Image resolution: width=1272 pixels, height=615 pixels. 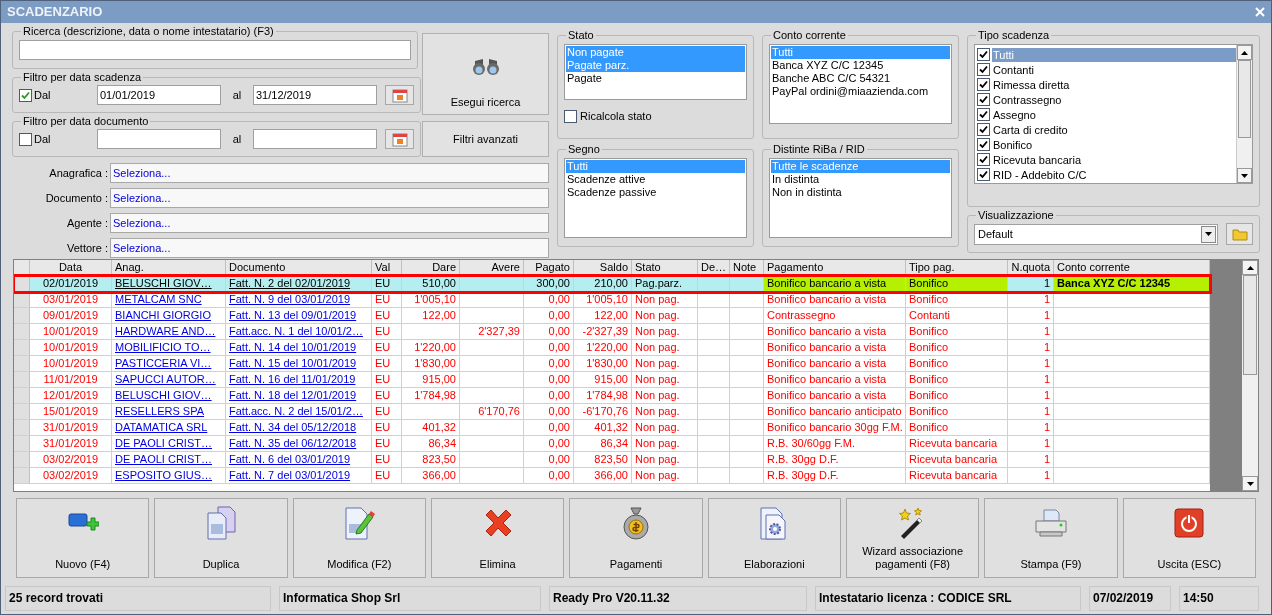 I want to click on advanced-filters-button: Filtri avanzati, so click(x=485, y=139).